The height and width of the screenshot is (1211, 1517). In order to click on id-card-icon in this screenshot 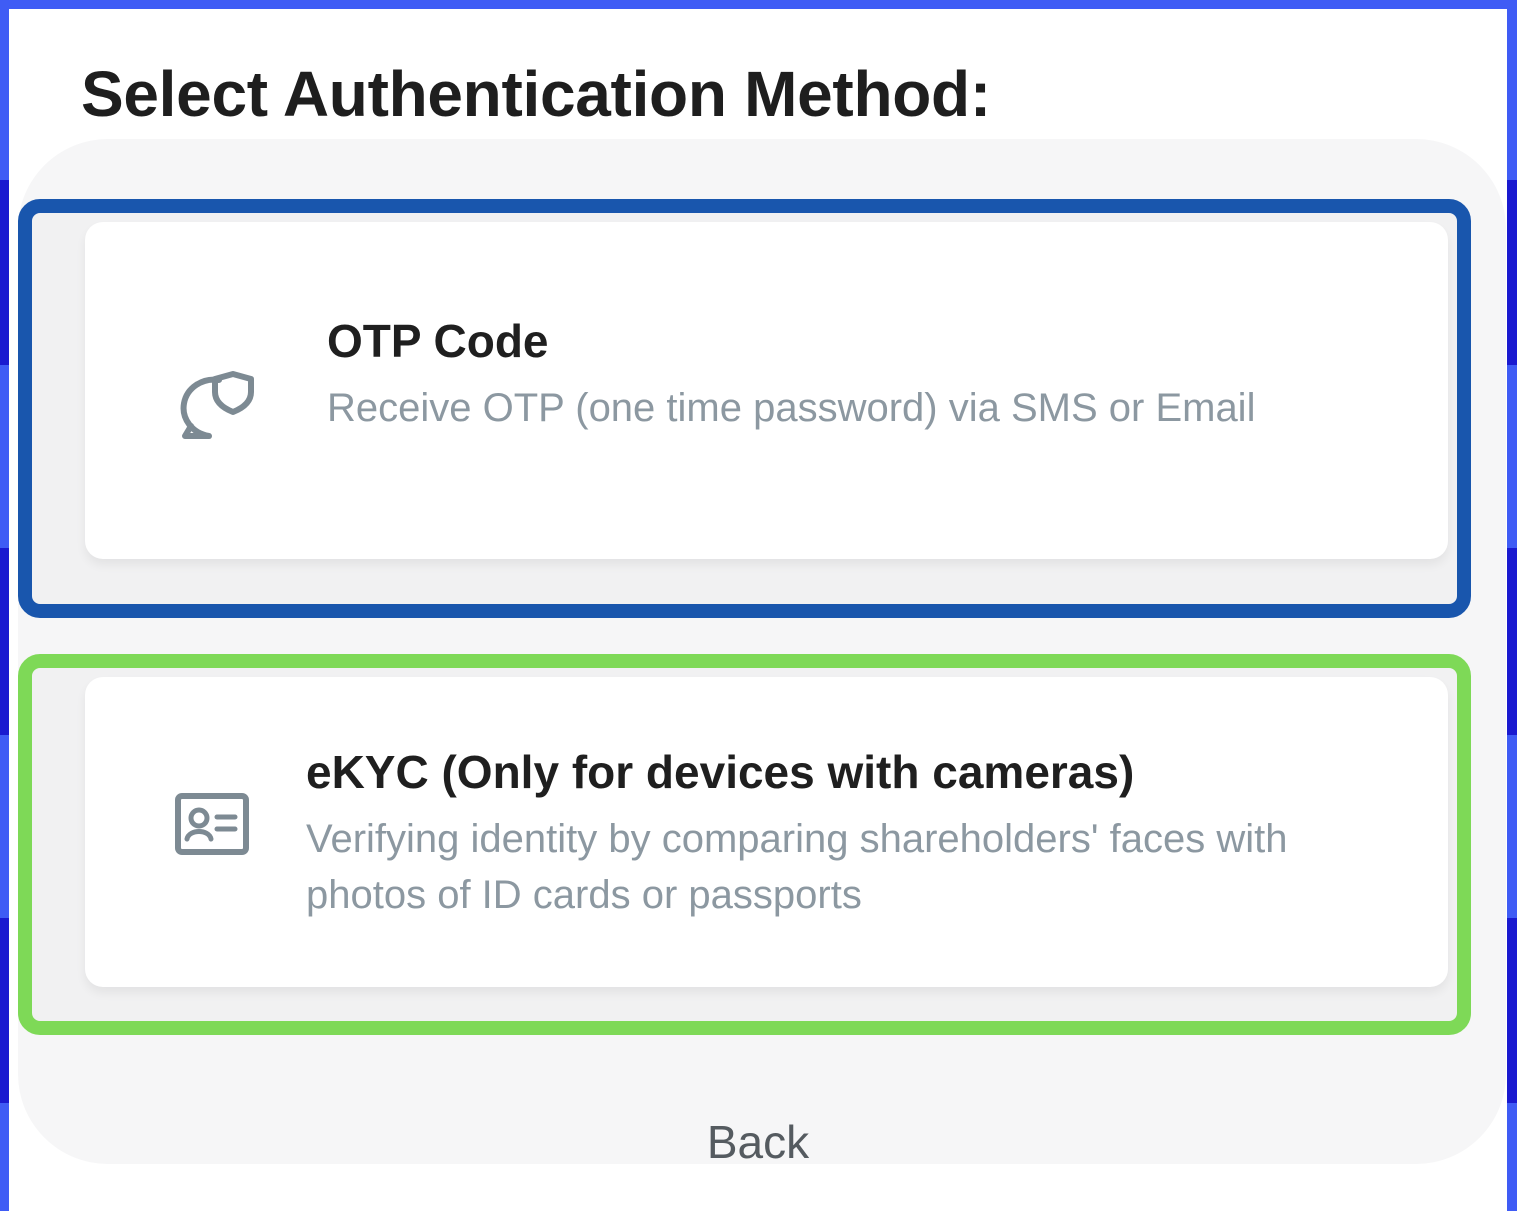, I will do `click(212, 824)`.